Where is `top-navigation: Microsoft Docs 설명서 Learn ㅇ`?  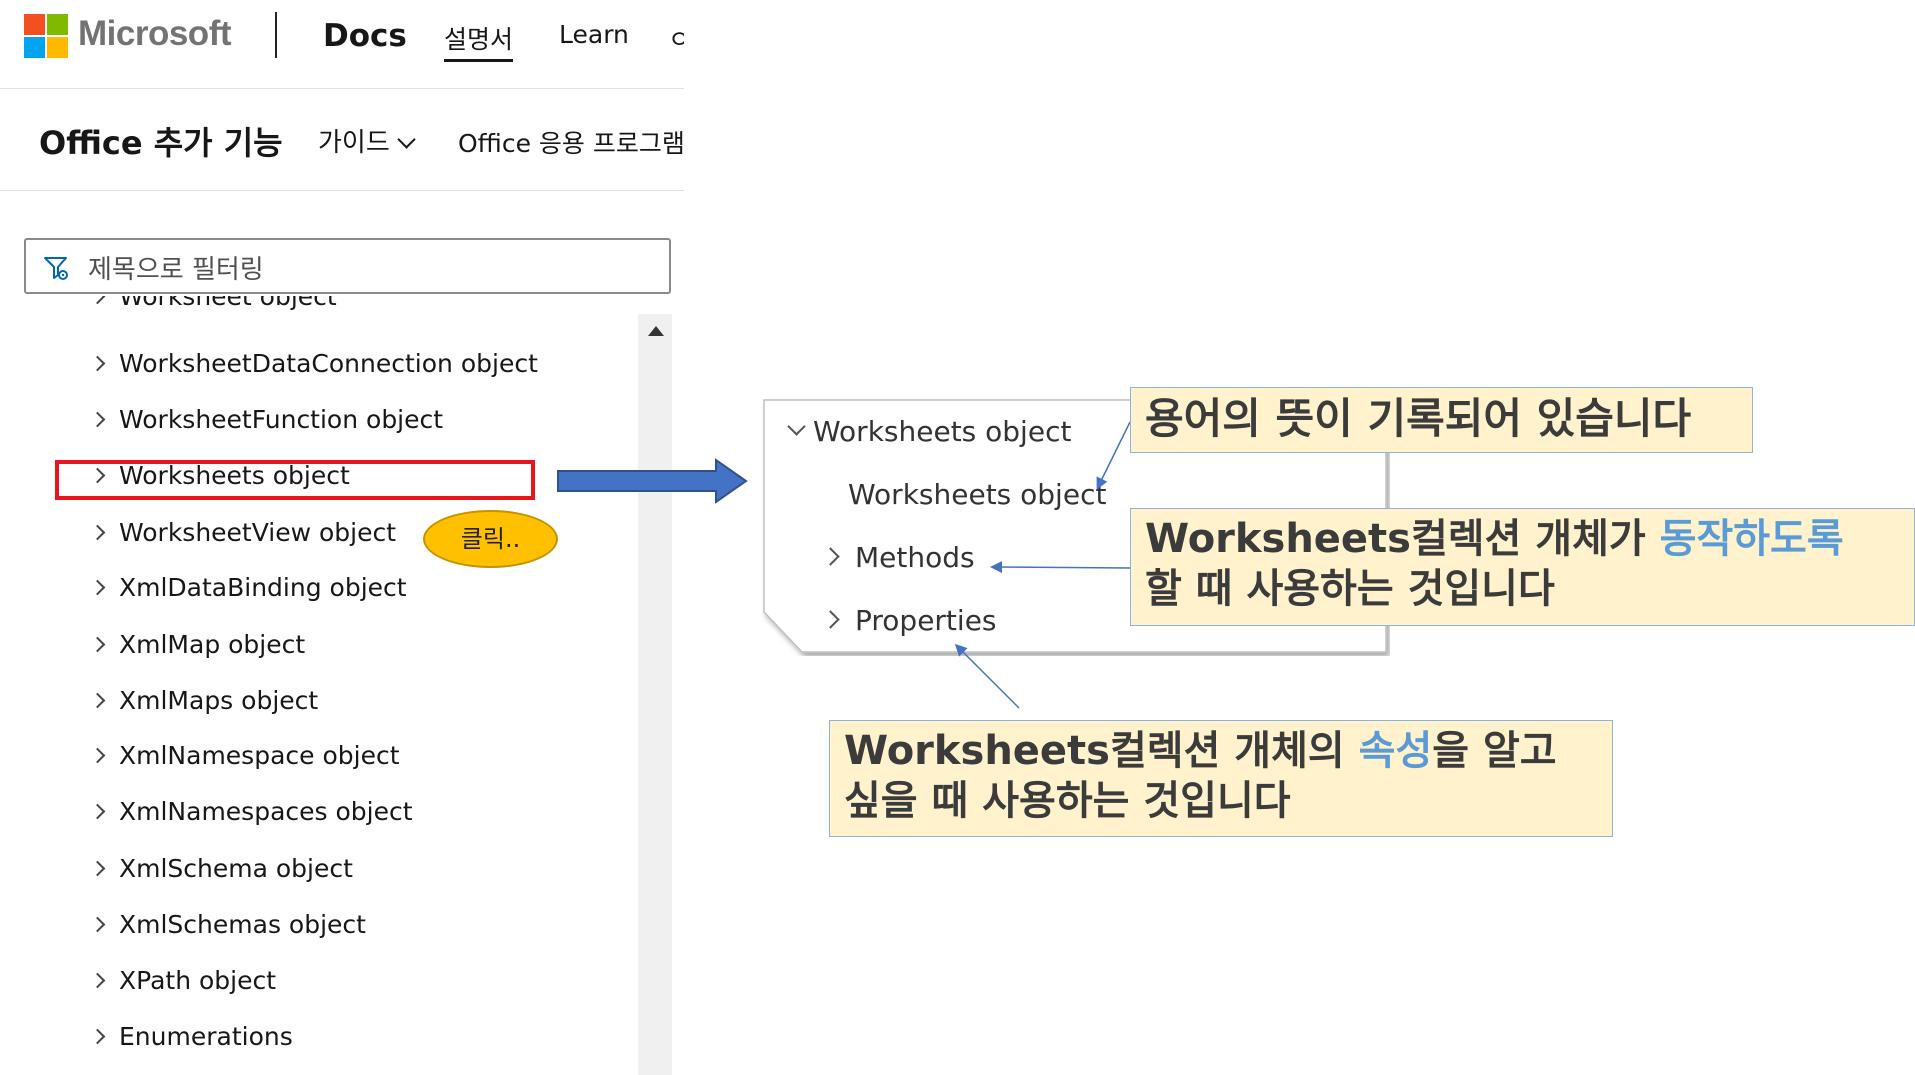
top-navigation: Microsoft Docs 설명서 Learn ㅇ is located at coordinates (342, 44).